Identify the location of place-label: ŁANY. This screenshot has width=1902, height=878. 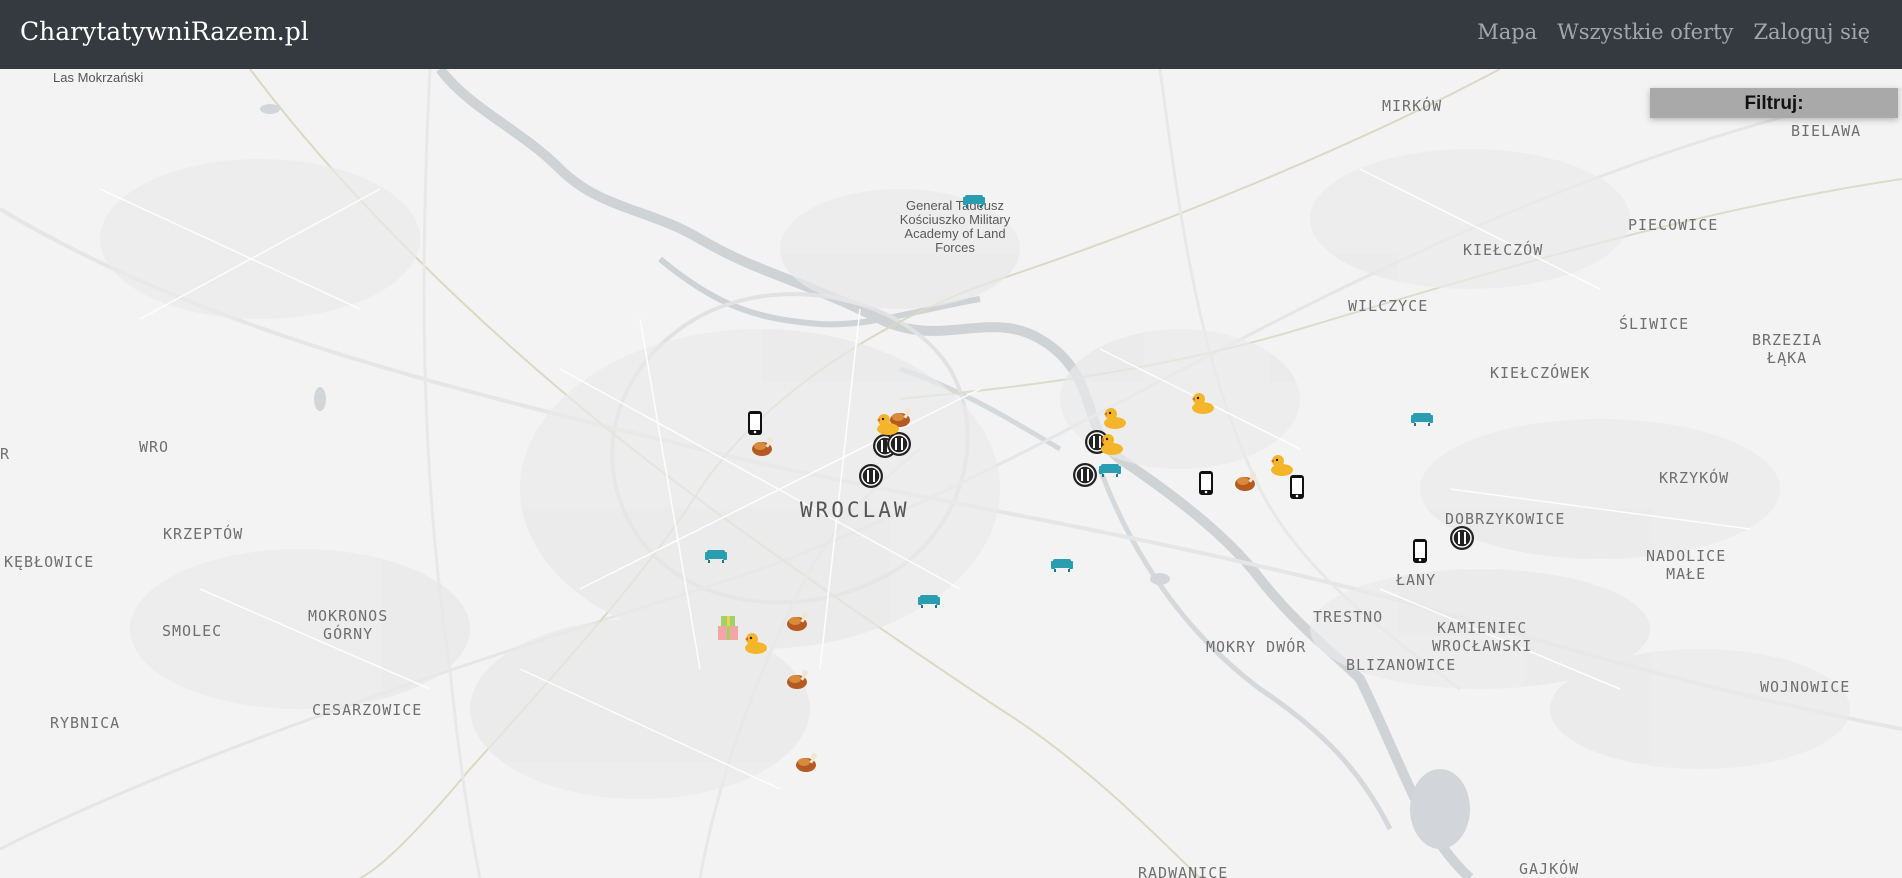
(1416, 580).